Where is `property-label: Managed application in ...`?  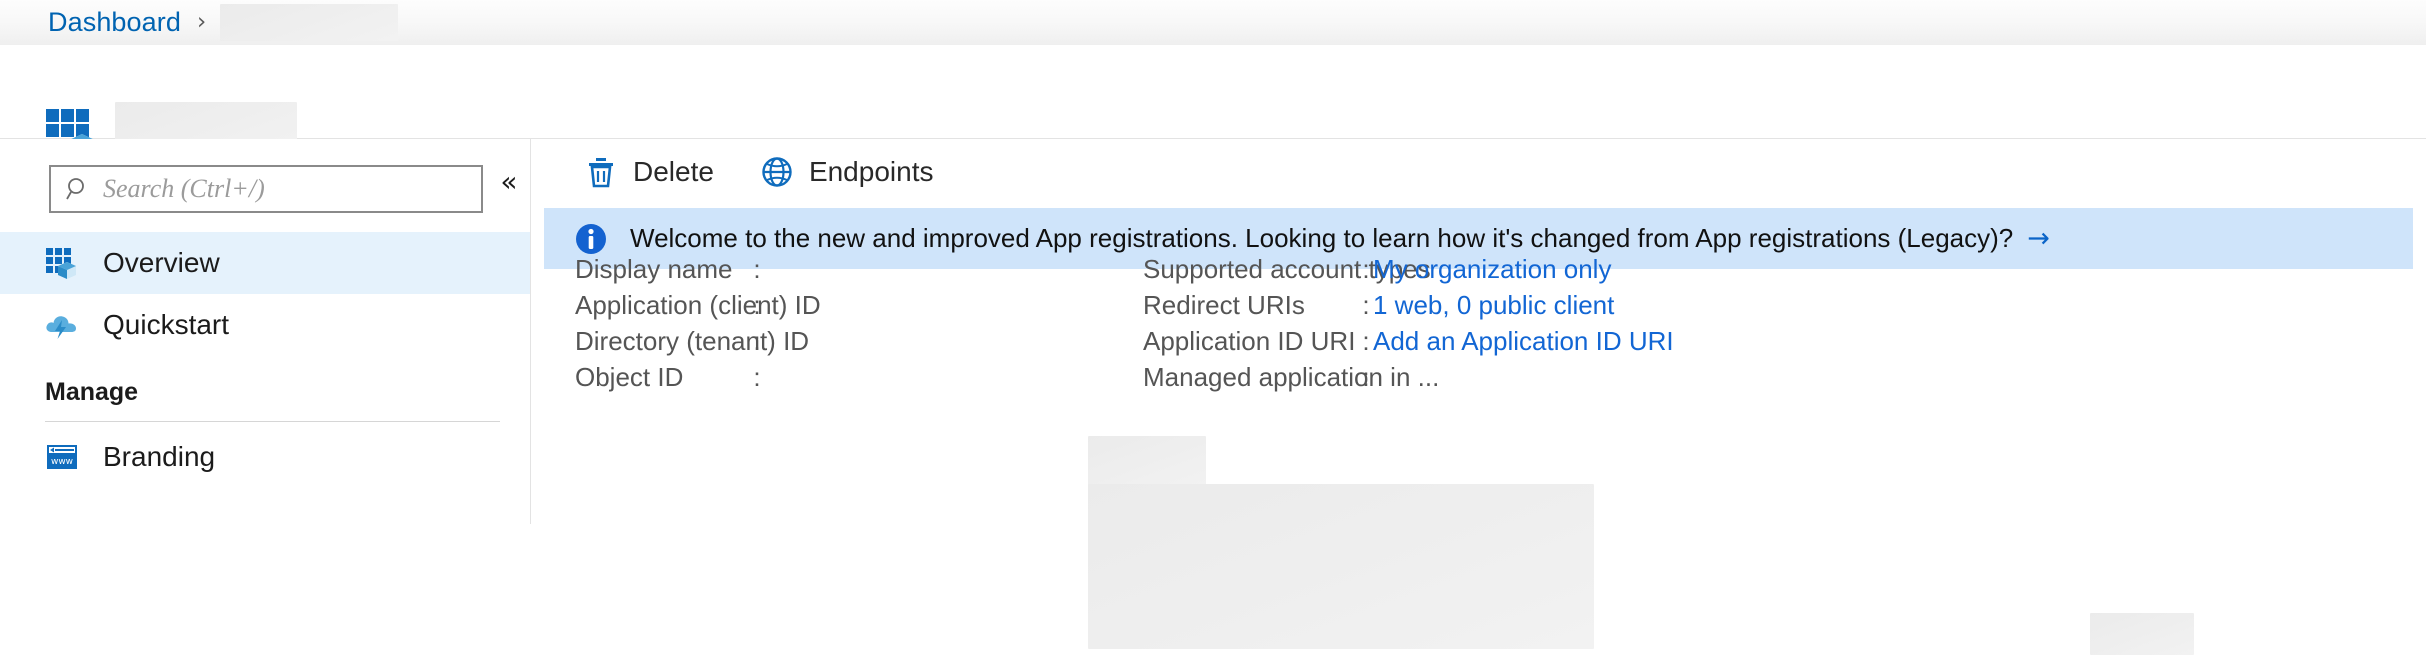
property-label: Managed application in ... is located at coordinates (1291, 376).